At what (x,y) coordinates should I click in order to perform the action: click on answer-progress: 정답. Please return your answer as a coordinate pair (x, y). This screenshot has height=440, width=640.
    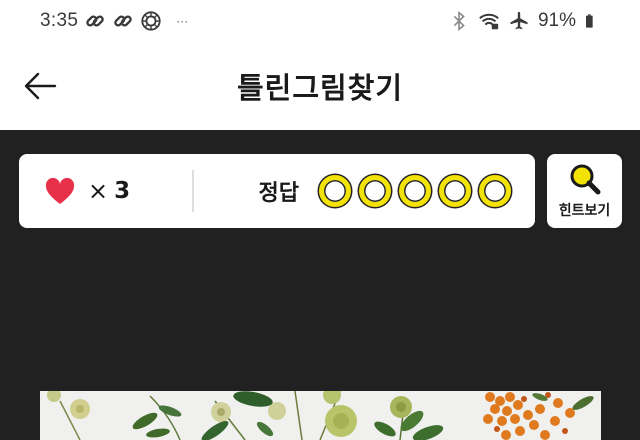
    Looking at the image, I should click on (385, 191).